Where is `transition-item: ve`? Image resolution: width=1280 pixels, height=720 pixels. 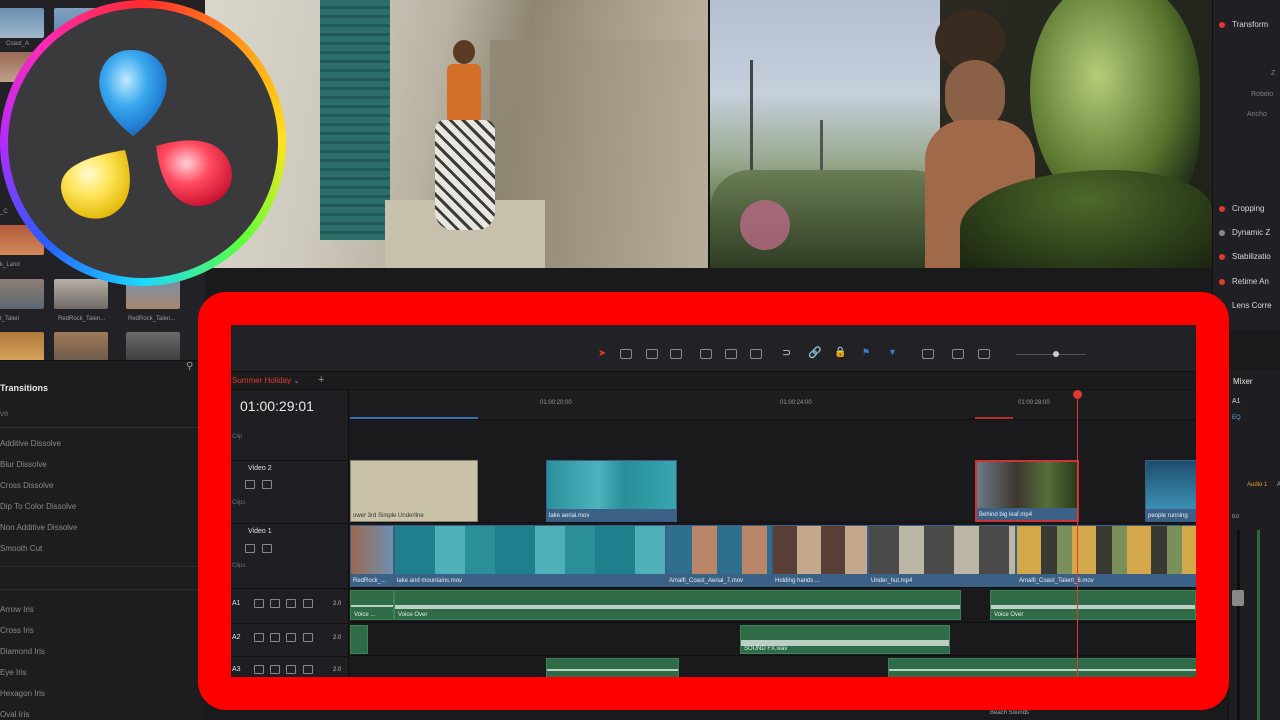
transition-item: ve is located at coordinates (4, 413).